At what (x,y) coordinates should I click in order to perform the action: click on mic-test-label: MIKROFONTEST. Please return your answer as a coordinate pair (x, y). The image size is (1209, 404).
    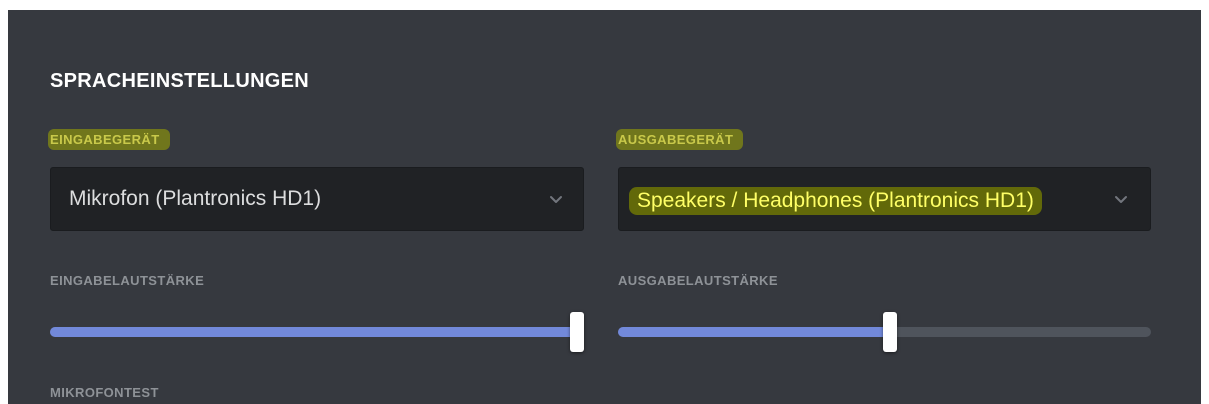
    Looking at the image, I should click on (104, 392).